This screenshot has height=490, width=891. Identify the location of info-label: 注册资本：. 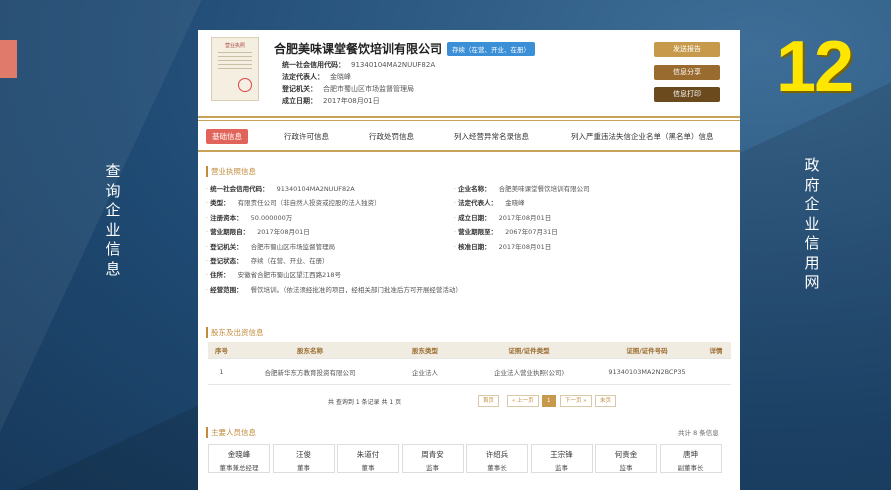
(226, 217).